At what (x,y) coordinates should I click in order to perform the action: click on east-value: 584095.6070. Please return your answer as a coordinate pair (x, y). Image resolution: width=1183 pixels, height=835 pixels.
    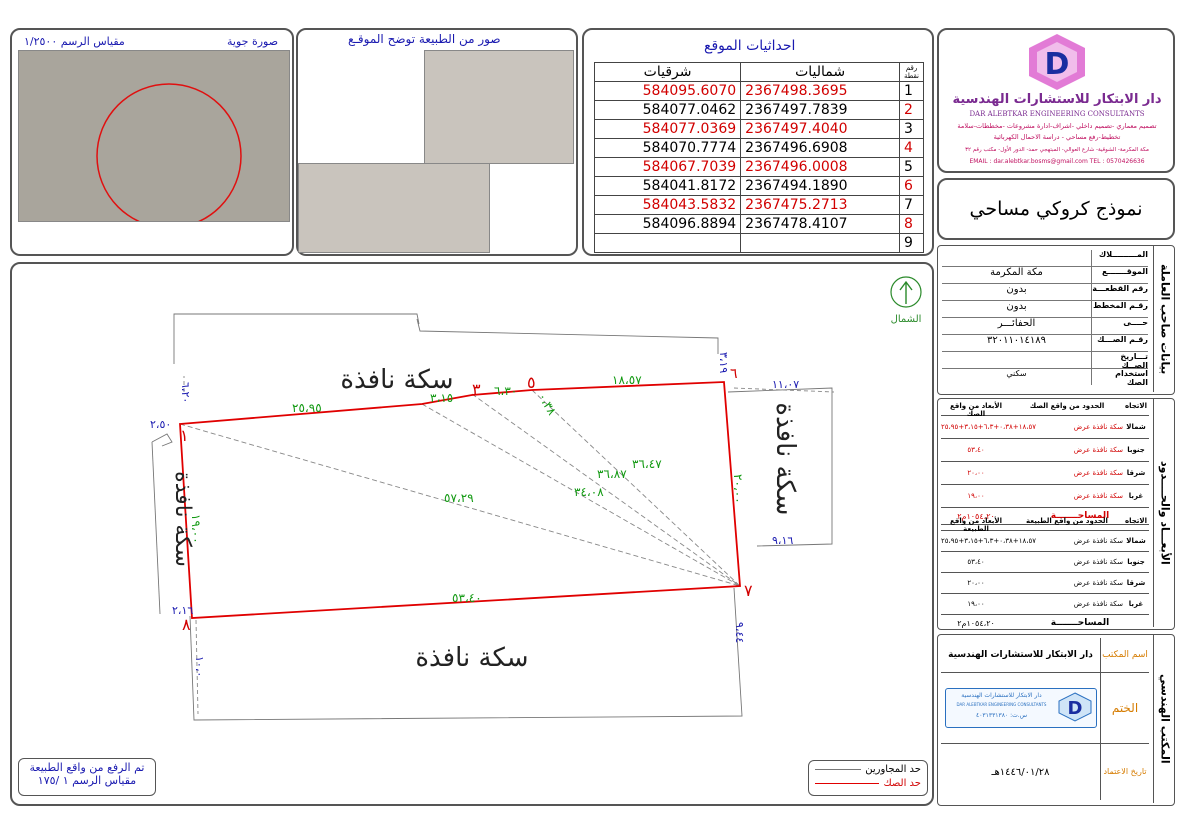
    Looking at the image, I should click on (667, 91).